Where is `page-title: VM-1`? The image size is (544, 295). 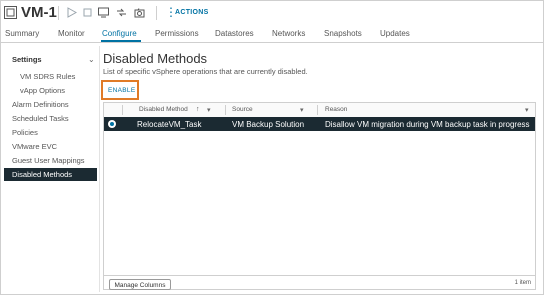
page-title: VM-1 is located at coordinates (39, 12).